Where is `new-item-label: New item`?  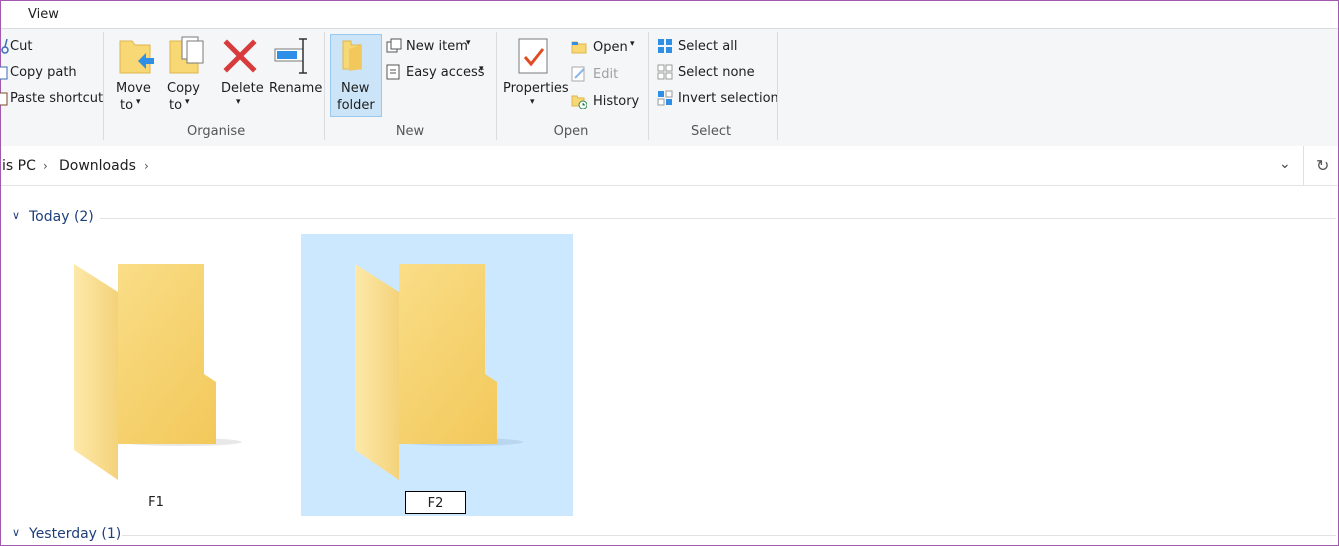 new-item-label: New item is located at coordinates (437, 46).